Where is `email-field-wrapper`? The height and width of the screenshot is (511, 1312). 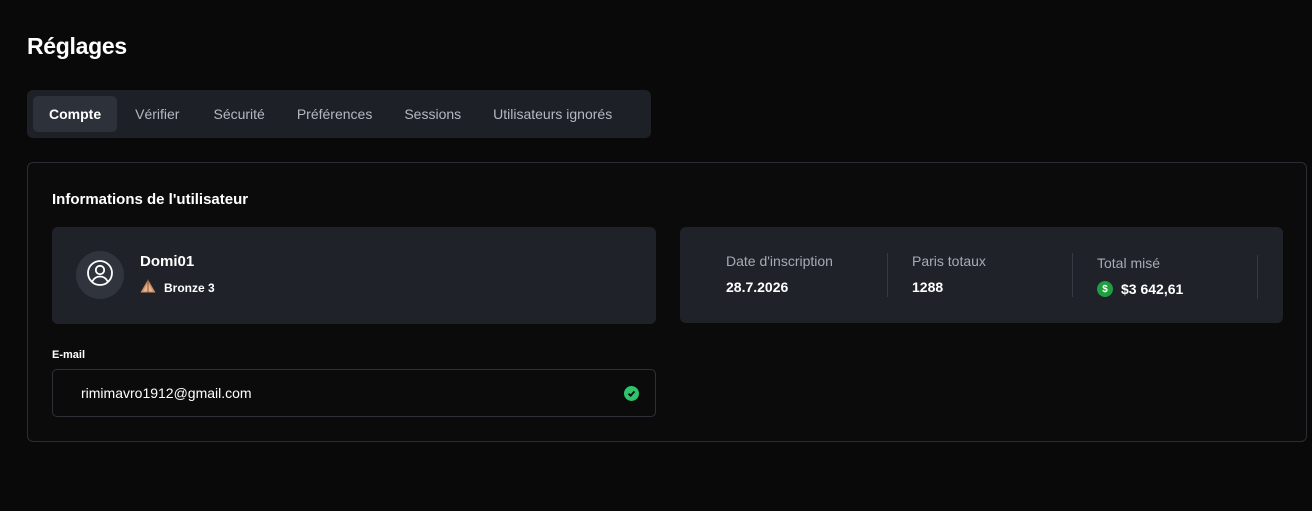
email-field-wrapper is located at coordinates (354, 393).